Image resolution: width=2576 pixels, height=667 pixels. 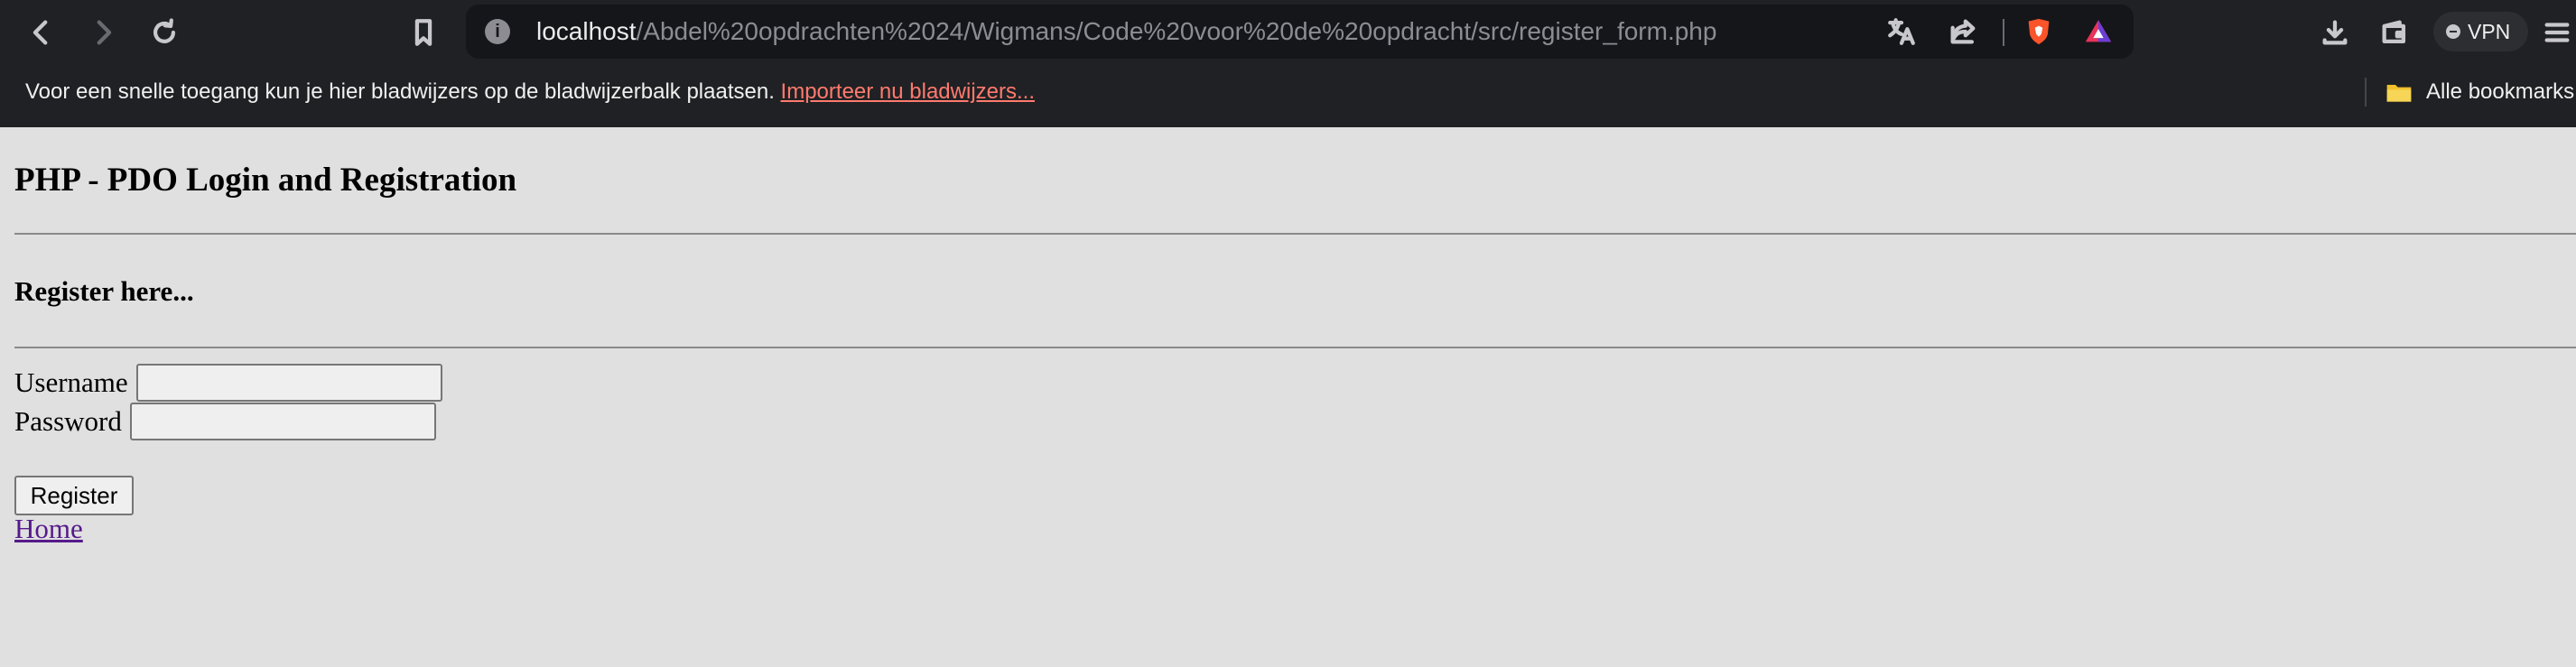 I want to click on bookmarks-separator, so click(x=2366, y=92).